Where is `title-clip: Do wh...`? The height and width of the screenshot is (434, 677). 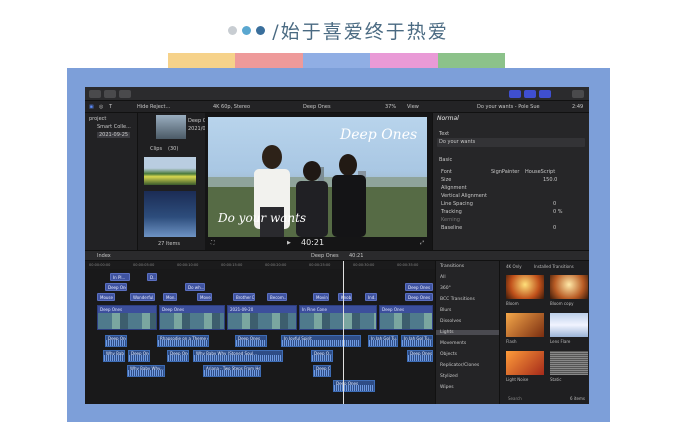 title-clip: Do wh... is located at coordinates (195, 287).